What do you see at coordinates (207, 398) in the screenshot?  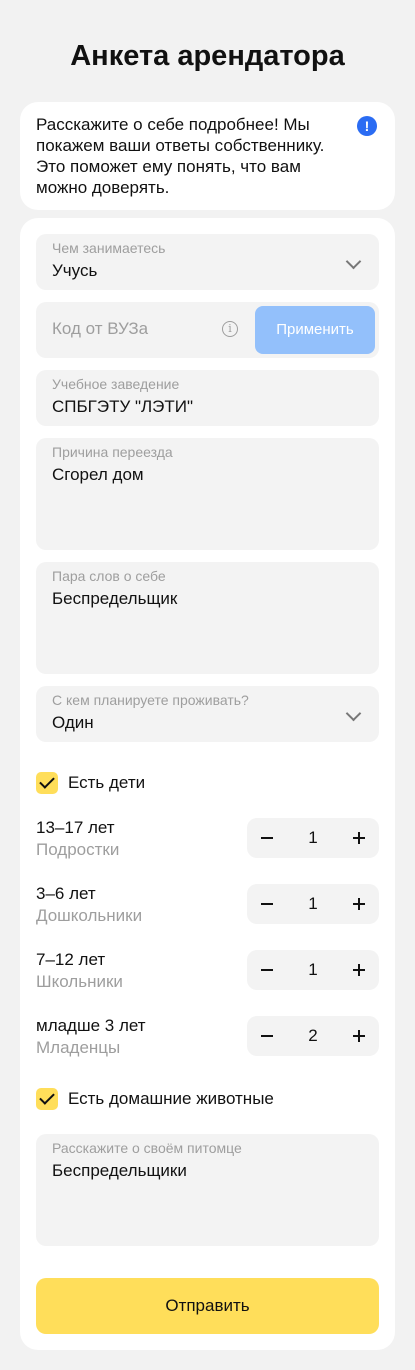 I see `institution-field: Учебное заведение СПБГЭТУ "ЛЭТИ"` at bounding box center [207, 398].